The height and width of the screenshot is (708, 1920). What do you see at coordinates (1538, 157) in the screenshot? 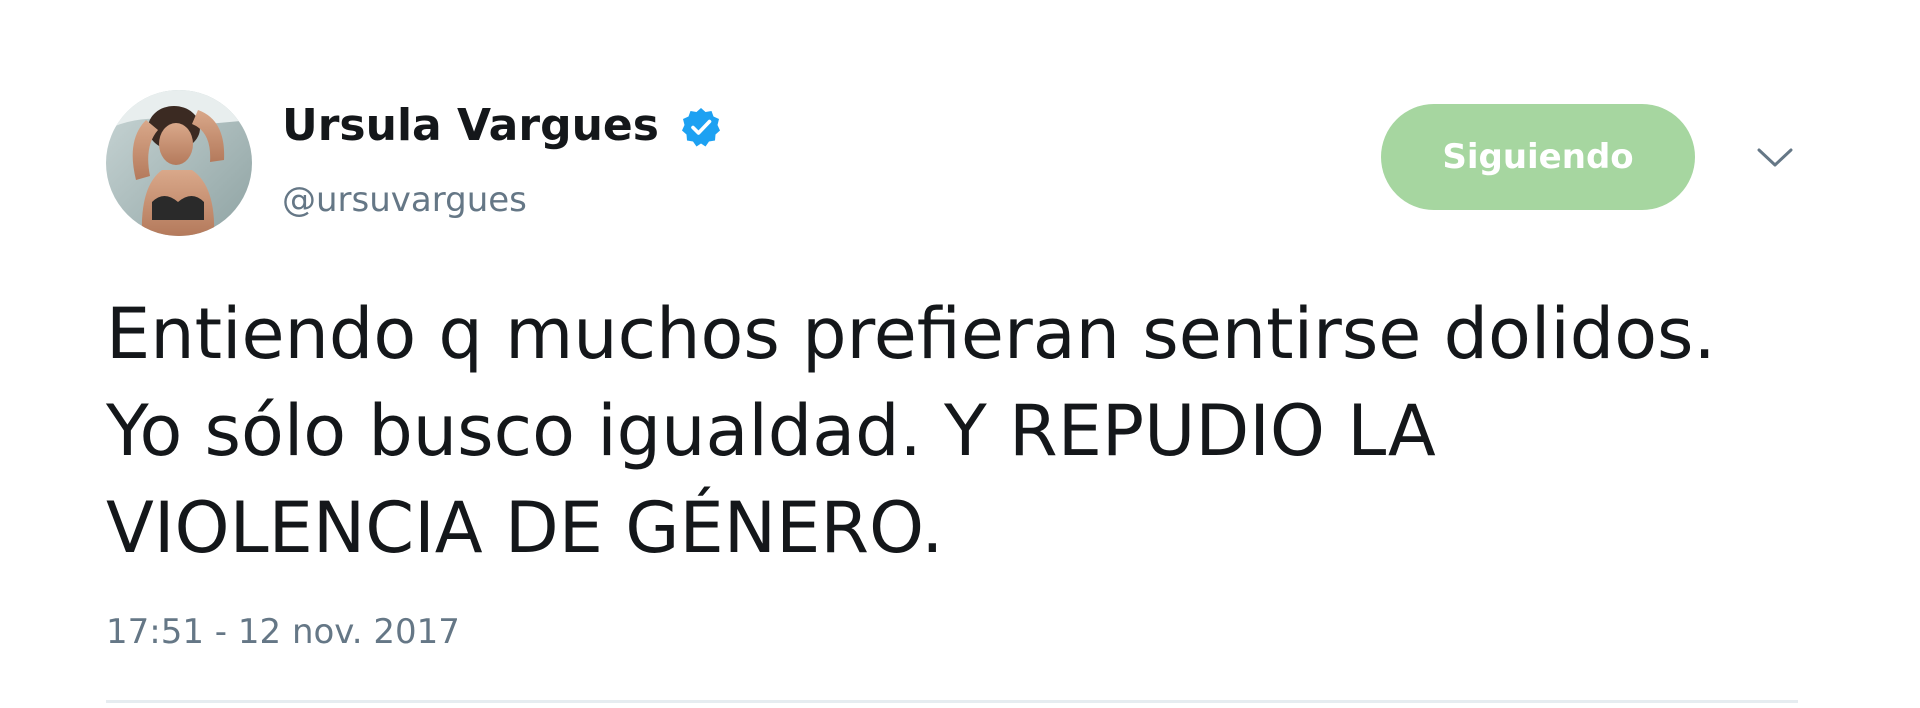
I see `following-button: Siguiendo` at bounding box center [1538, 157].